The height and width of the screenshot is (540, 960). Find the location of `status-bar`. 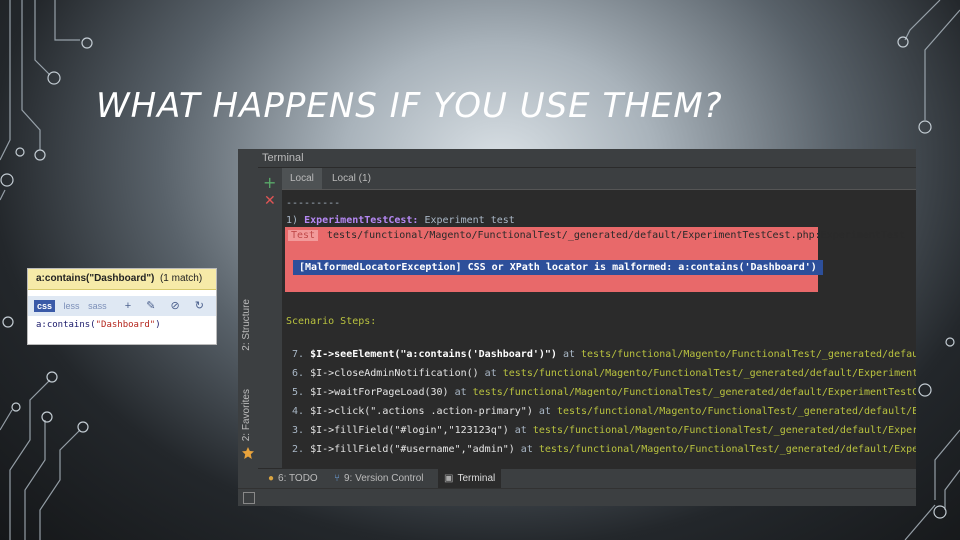

status-bar is located at coordinates (577, 497).